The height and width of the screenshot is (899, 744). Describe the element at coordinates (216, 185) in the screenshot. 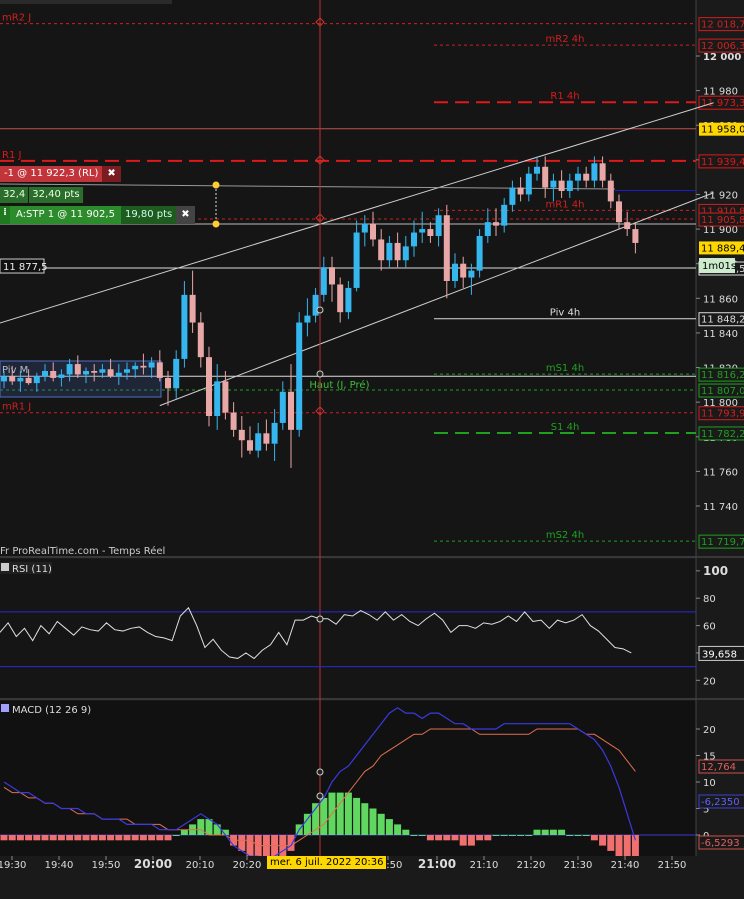

I see `order-handle` at that location.